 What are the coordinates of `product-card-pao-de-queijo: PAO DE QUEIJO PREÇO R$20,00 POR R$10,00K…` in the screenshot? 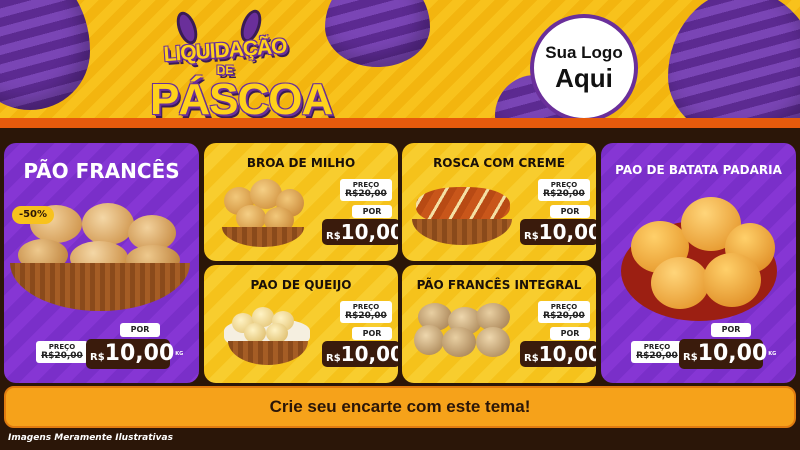 It's located at (301, 324).